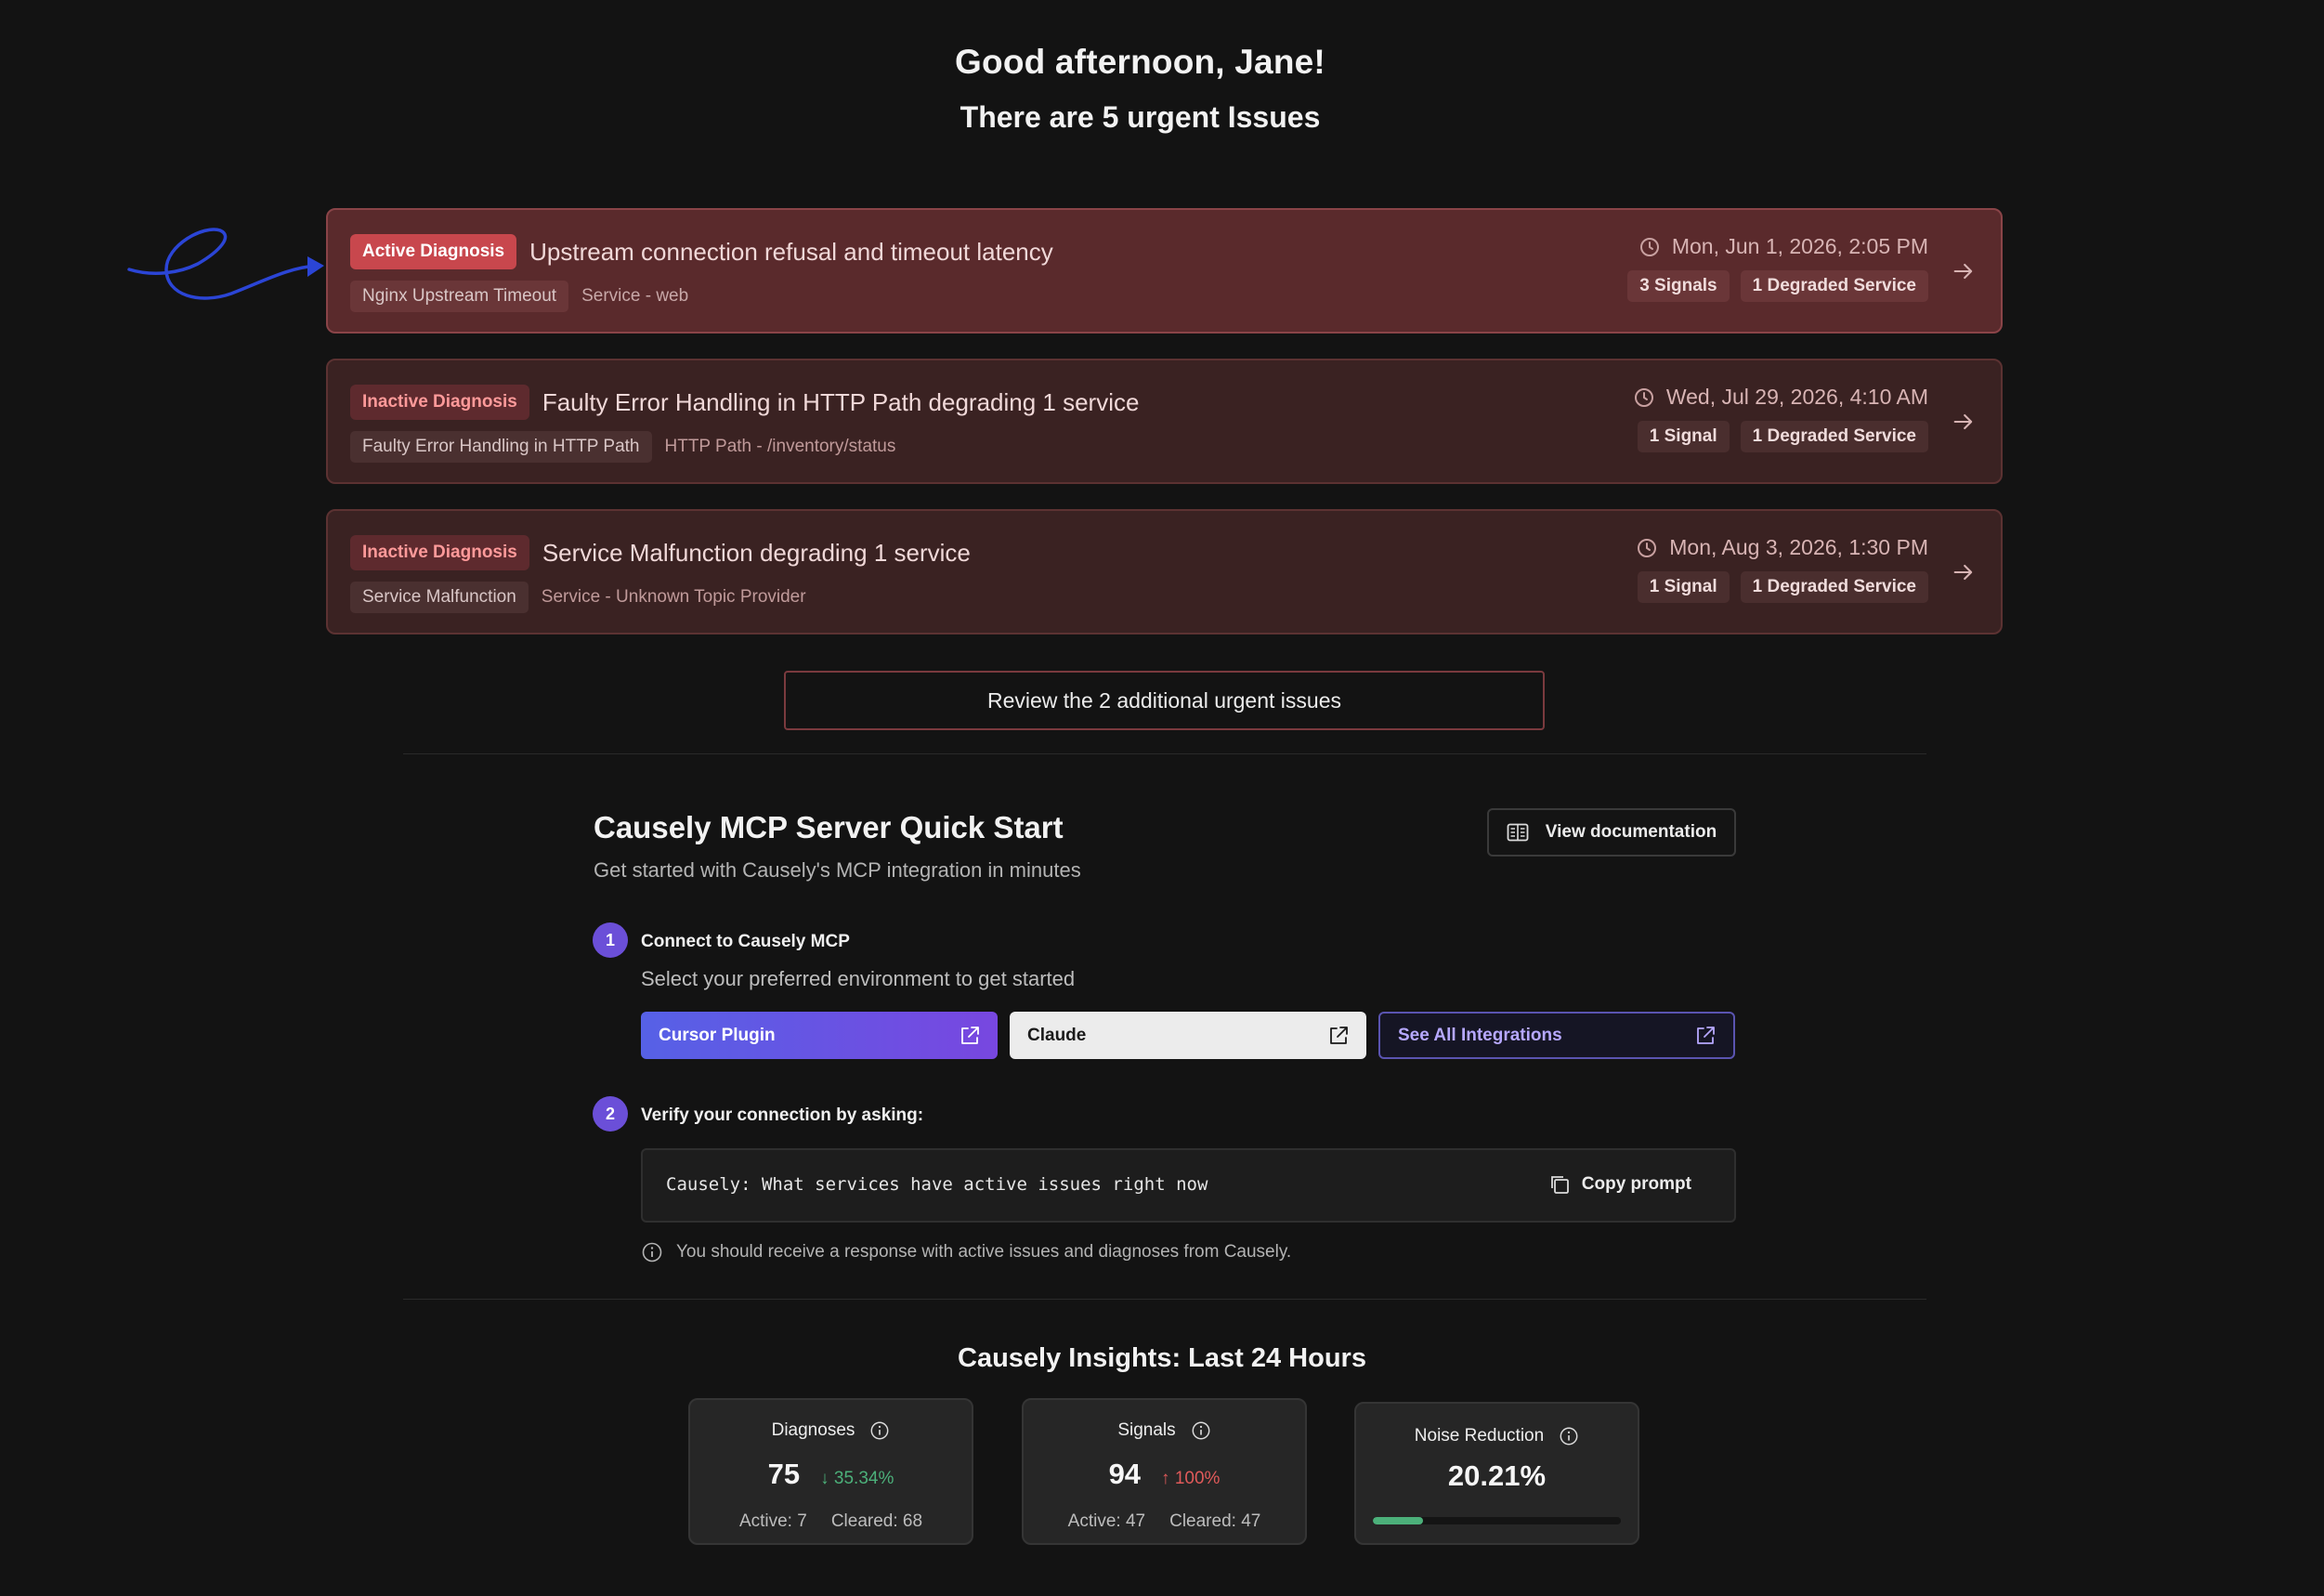  I want to click on active-count: Active: 7, so click(772, 1521).